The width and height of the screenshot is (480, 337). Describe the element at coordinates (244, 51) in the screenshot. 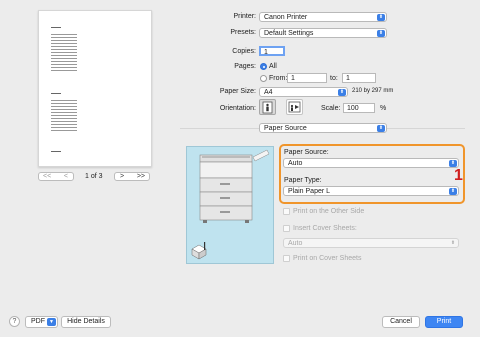

I see `copies-label: Copies:` at that location.